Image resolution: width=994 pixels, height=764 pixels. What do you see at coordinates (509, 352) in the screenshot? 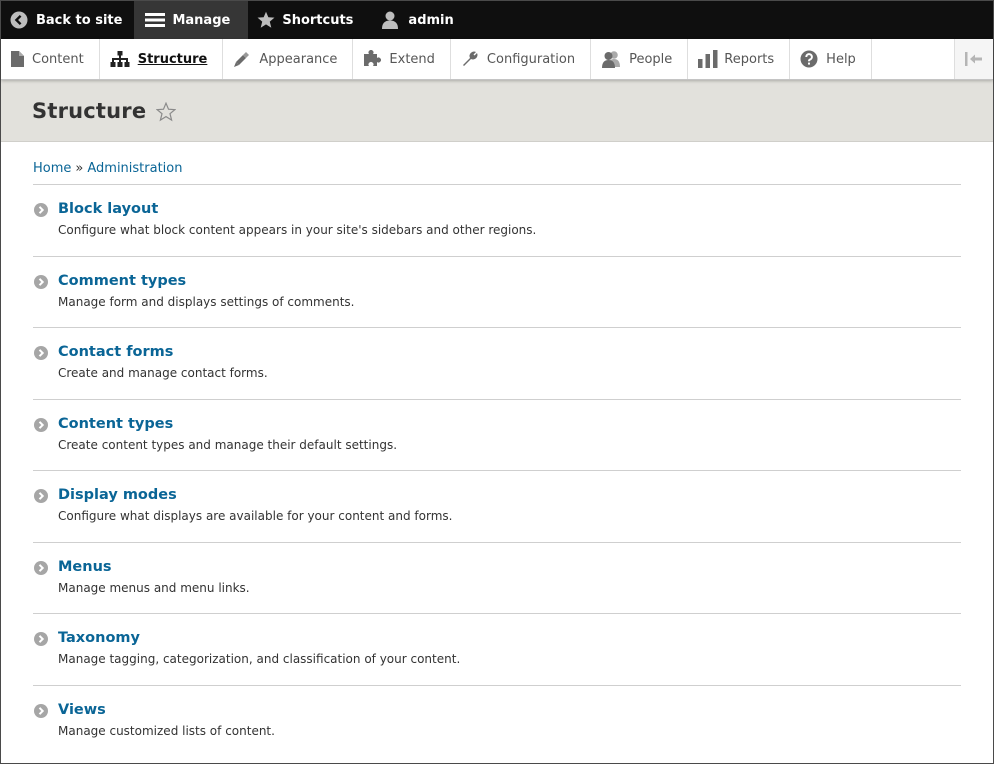
I see `contact-forms-link: Contact forms` at bounding box center [509, 352].